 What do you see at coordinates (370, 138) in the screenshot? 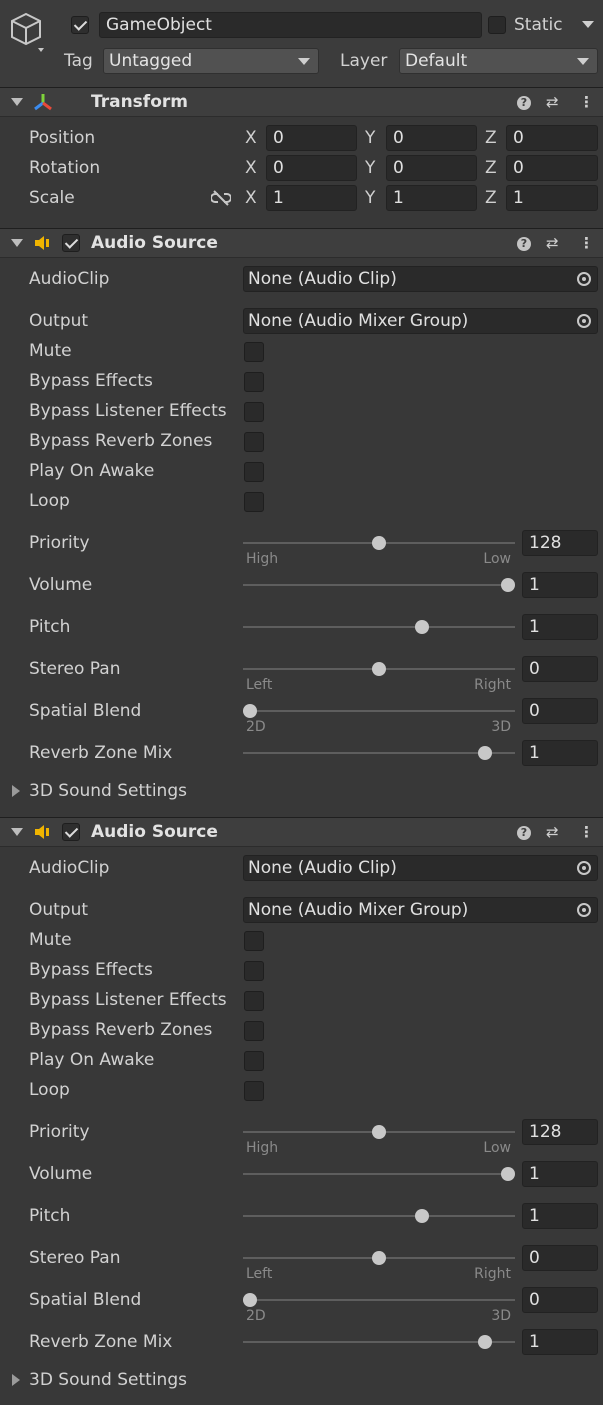
I see `transform-axis-y-label: Y` at bounding box center [370, 138].